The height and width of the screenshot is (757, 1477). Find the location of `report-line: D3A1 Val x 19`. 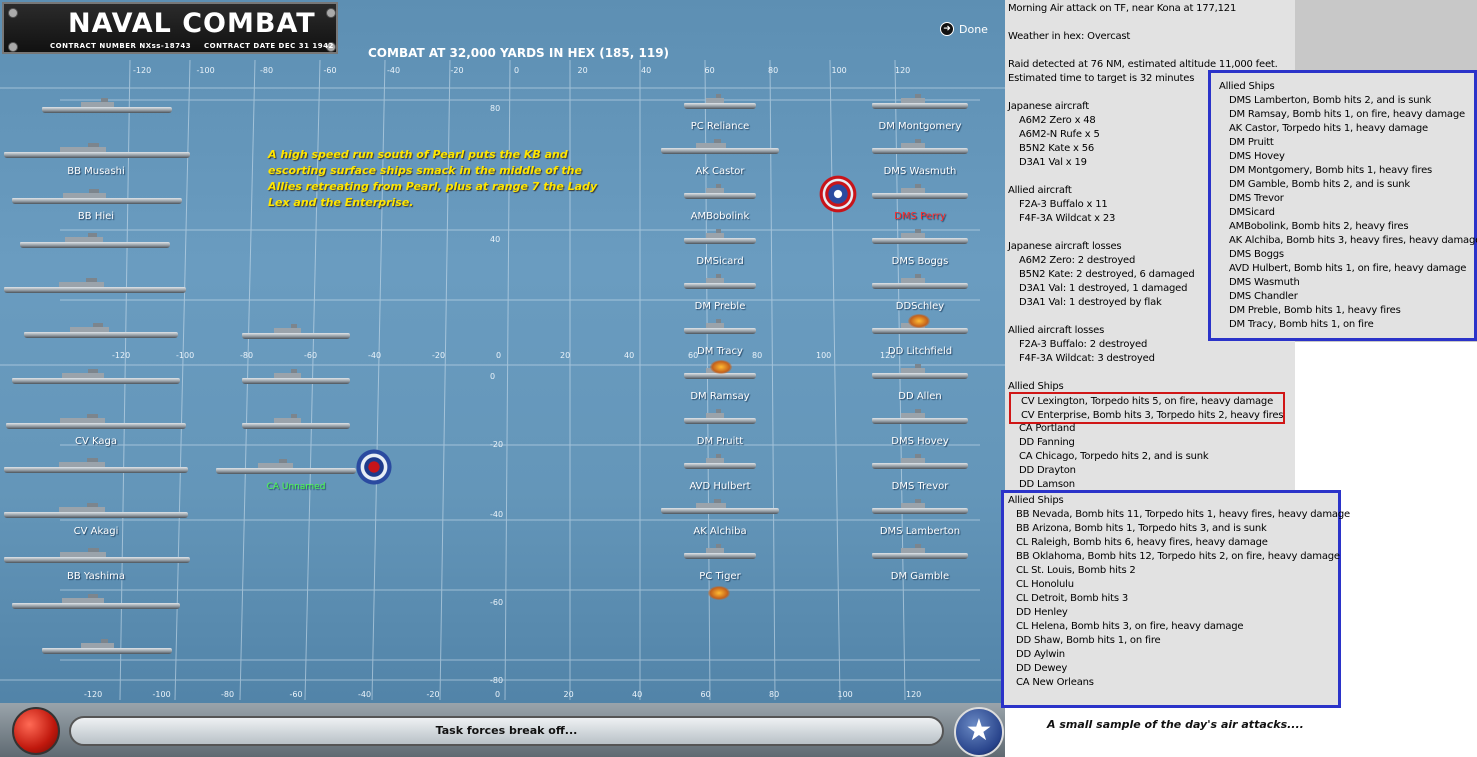

report-line: D3A1 Val x 19 is located at coordinates (1053, 162).